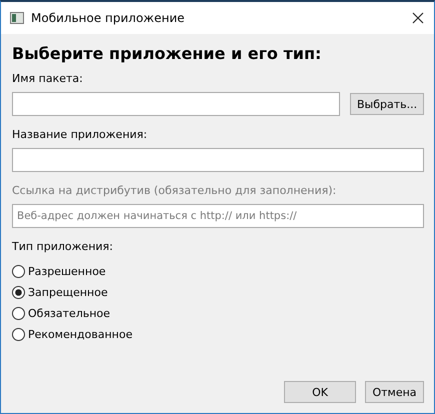  Describe the element at coordinates (69, 313) in the screenshot. I see `radio-label: Обязательное` at that location.